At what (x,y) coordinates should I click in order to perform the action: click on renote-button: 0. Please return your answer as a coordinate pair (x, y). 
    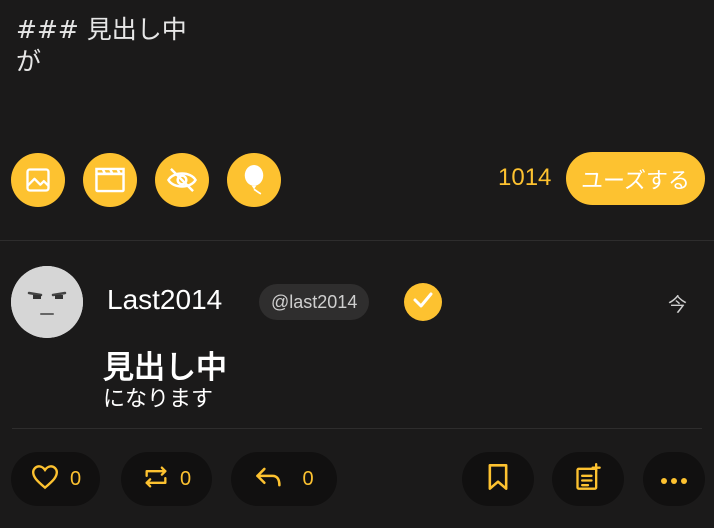
    Looking at the image, I should click on (166, 479).